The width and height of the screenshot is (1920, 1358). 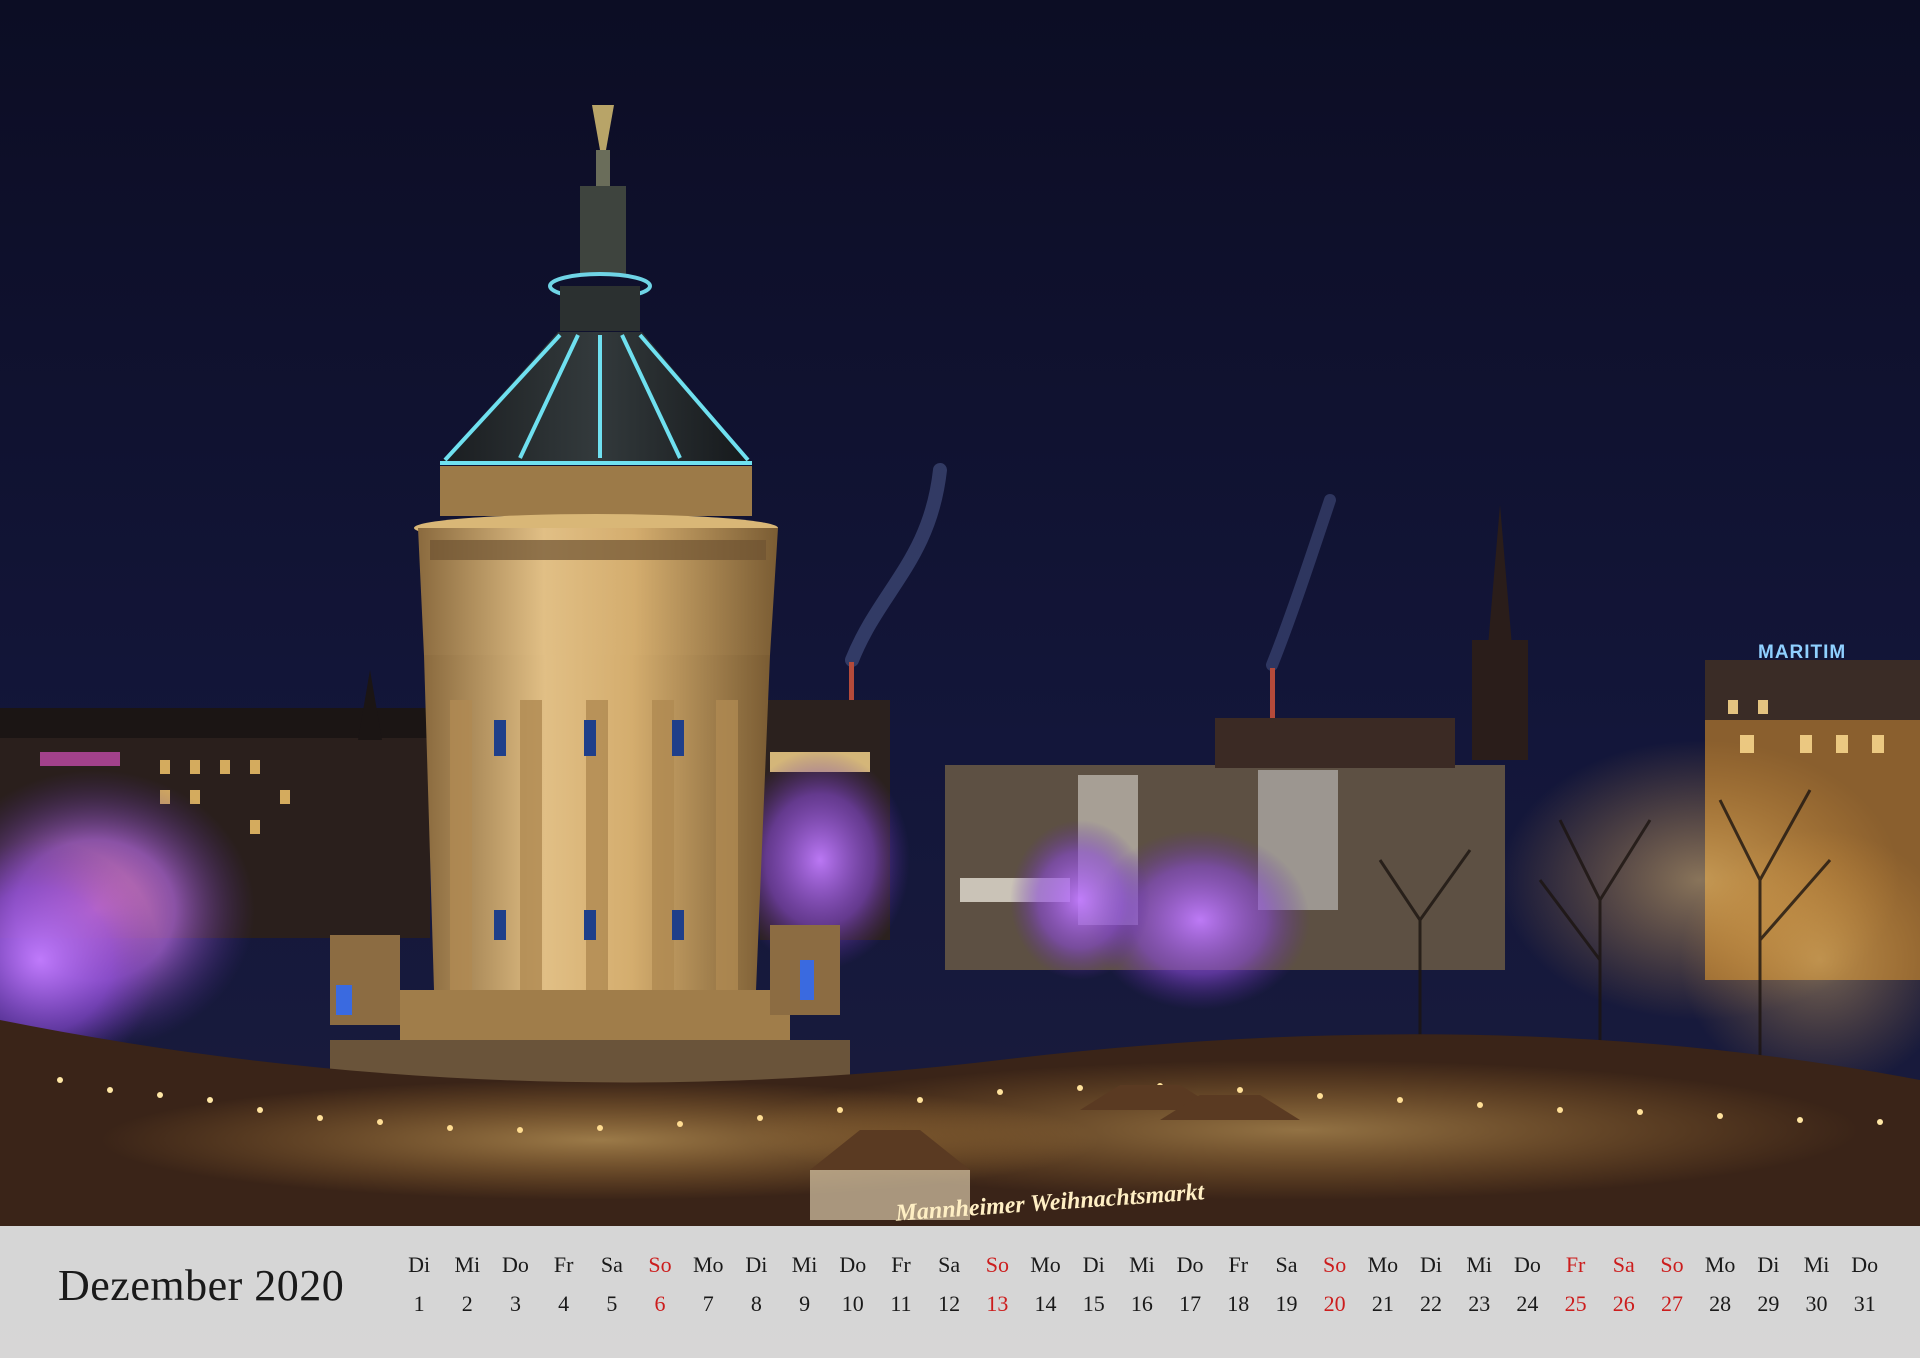 What do you see at coordinates (1141, 1303) in the screenshot?
I see `day-number: 16` at bounding box center [1141, 1303].